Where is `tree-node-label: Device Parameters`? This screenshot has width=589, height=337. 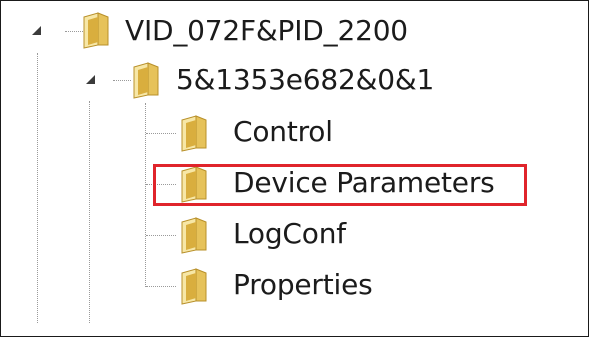
tree-node-label: Device Parameters is located at coordinates (364, 182).